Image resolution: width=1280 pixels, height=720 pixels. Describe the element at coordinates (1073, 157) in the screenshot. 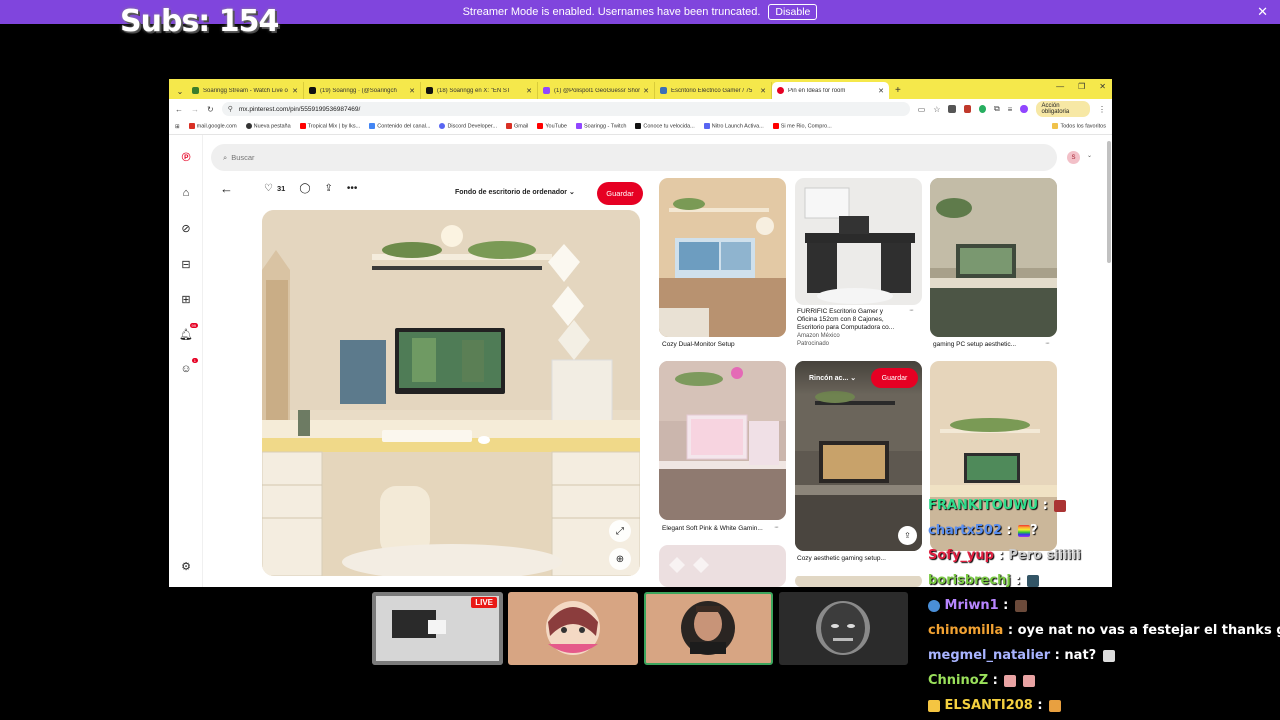

I see `avatar: S` at that location.